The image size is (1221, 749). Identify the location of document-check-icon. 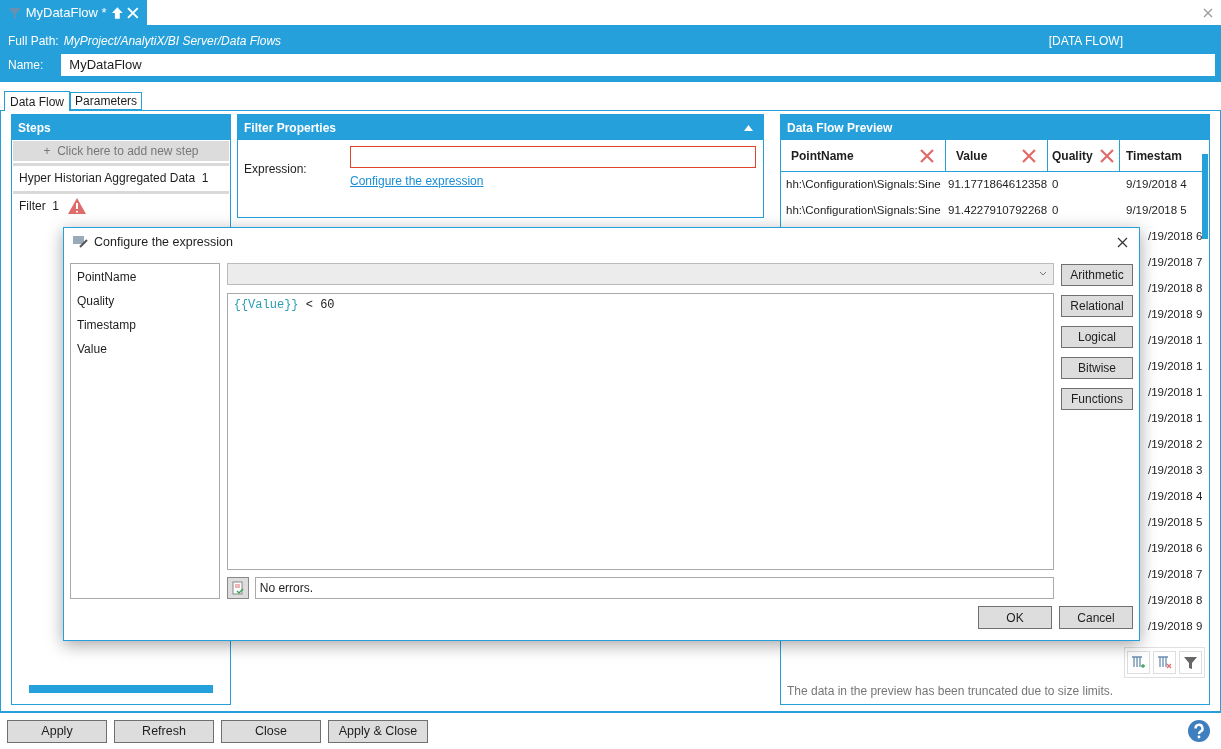
(237, 588).